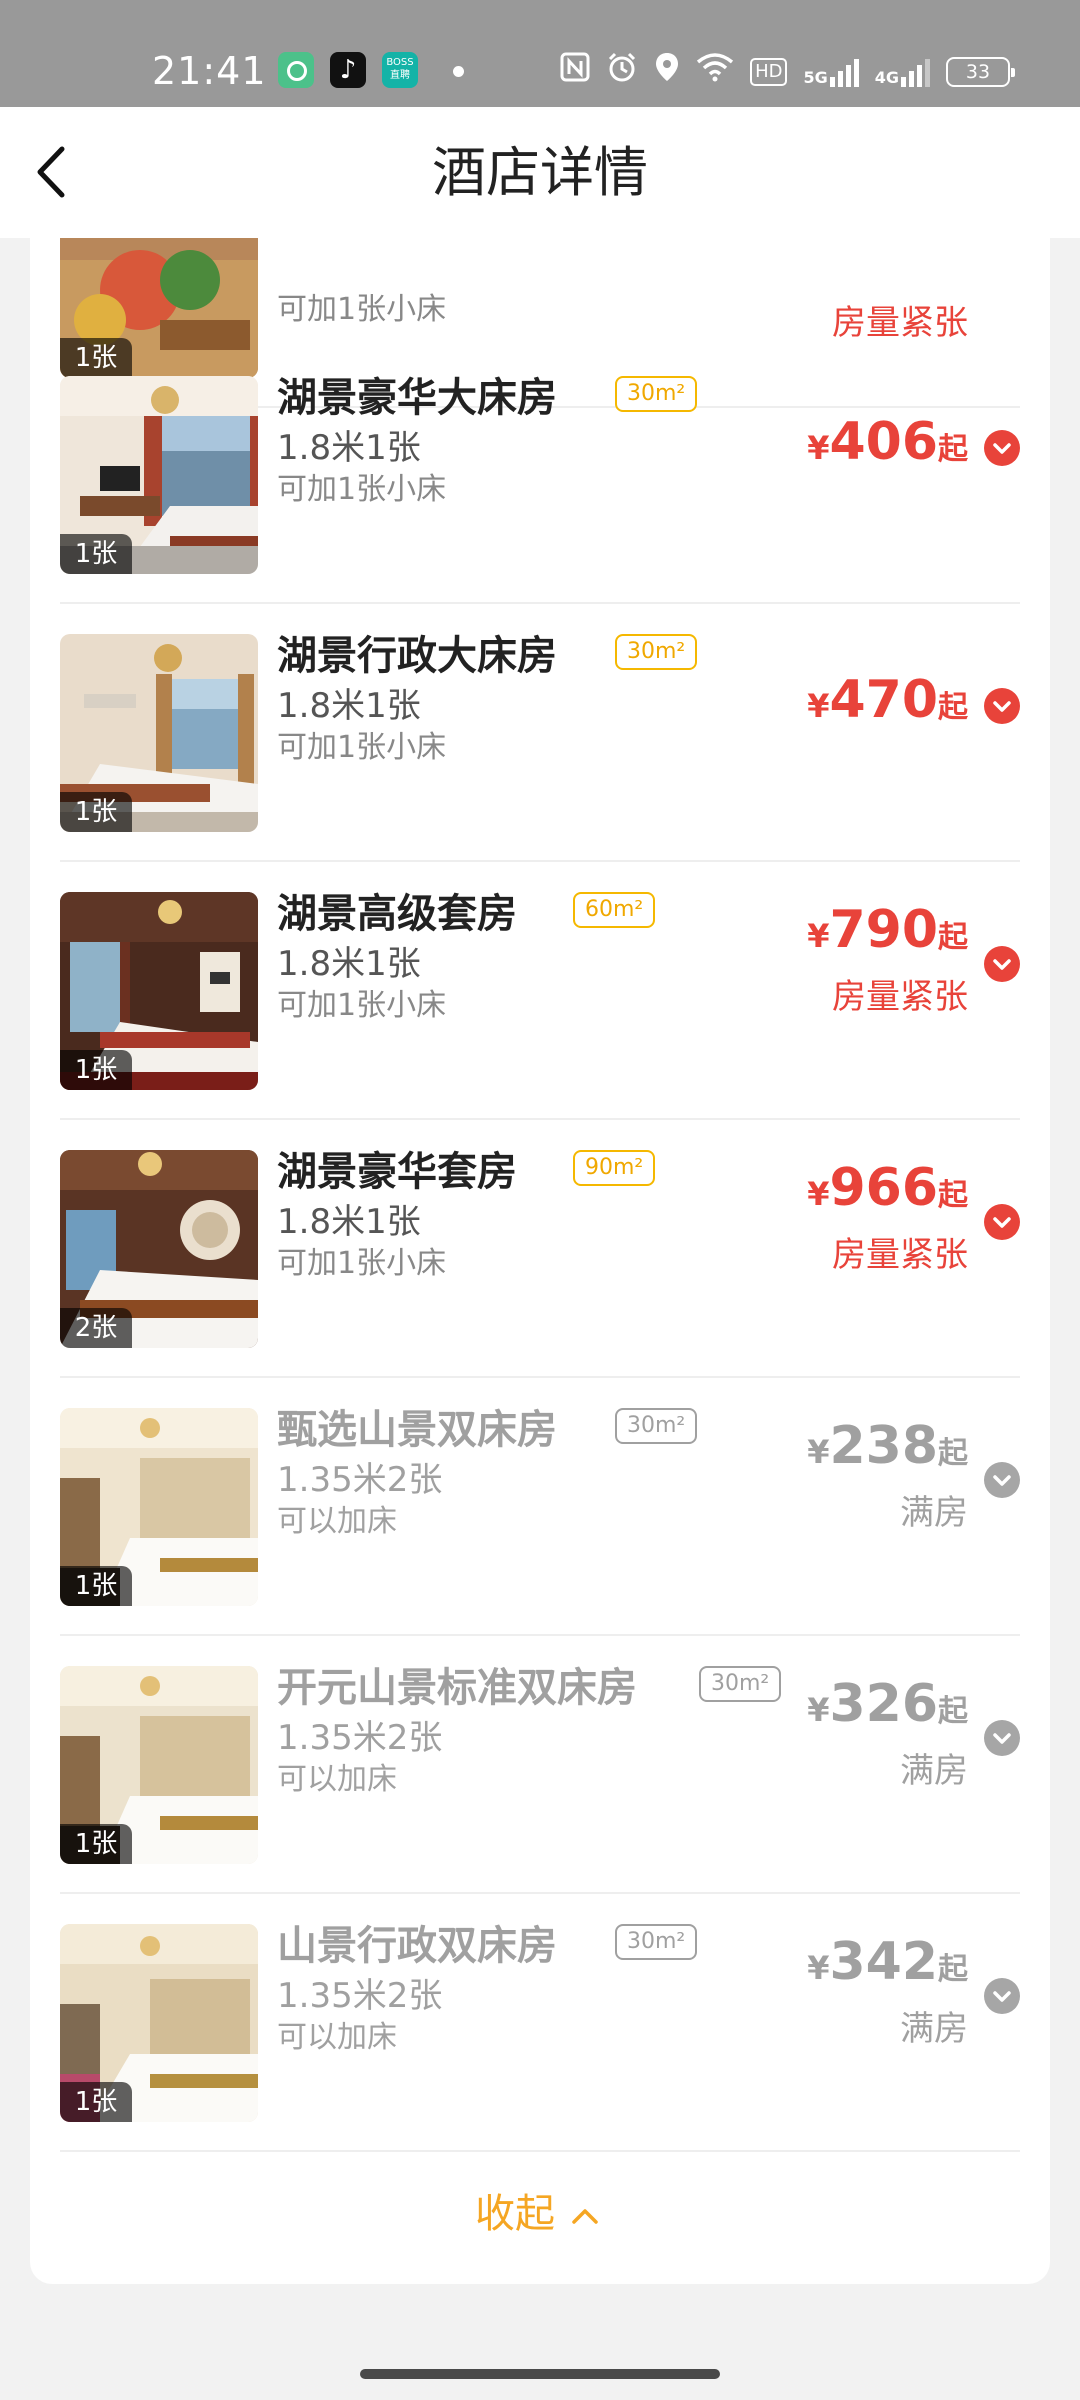 This screenshot has width=1080, height=2400. Describe the element at coordinates (159, 1249) in the screenshot. I see `room-photo: 2张` at that location.